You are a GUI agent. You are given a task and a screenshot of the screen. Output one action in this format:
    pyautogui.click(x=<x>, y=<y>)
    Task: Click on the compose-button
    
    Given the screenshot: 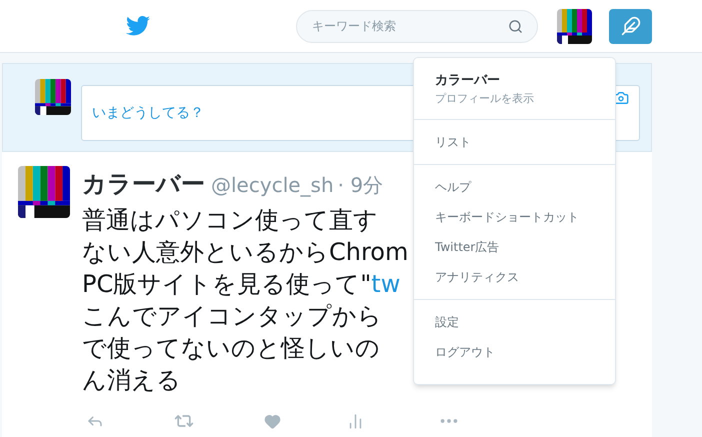 What is the action you would take?
    pyautogui.click(x=630, y=26)
    